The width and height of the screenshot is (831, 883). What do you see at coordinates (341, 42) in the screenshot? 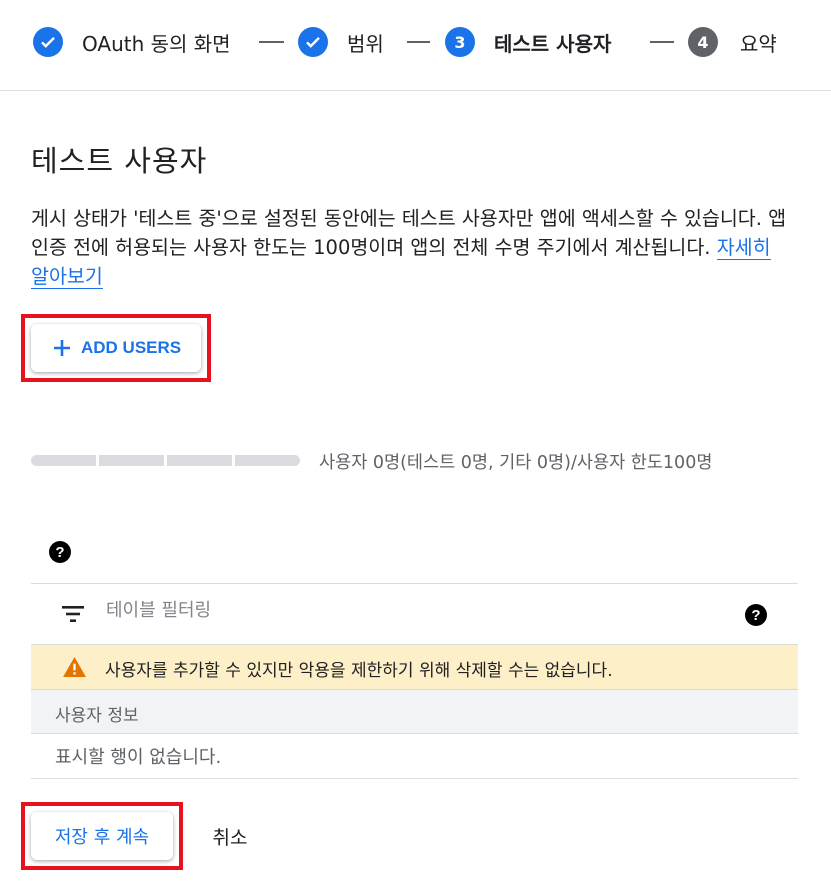
I see `step-scopes: 범위` at bounding box center [341, 42].